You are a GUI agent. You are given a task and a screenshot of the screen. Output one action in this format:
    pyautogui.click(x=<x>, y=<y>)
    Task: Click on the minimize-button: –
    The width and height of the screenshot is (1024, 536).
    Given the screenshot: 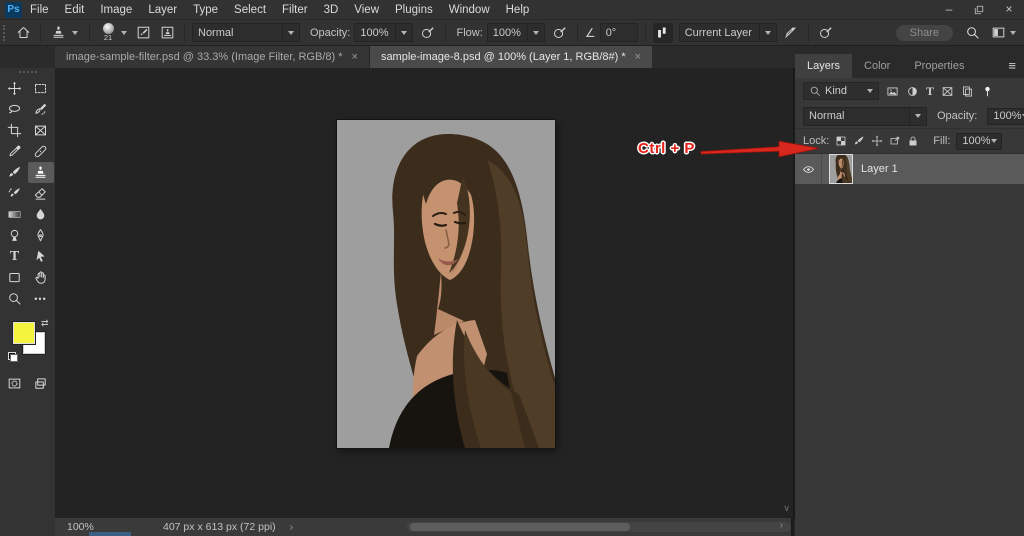 What is the action you would take?
    pyautogui.click(x=949, y=10)
    